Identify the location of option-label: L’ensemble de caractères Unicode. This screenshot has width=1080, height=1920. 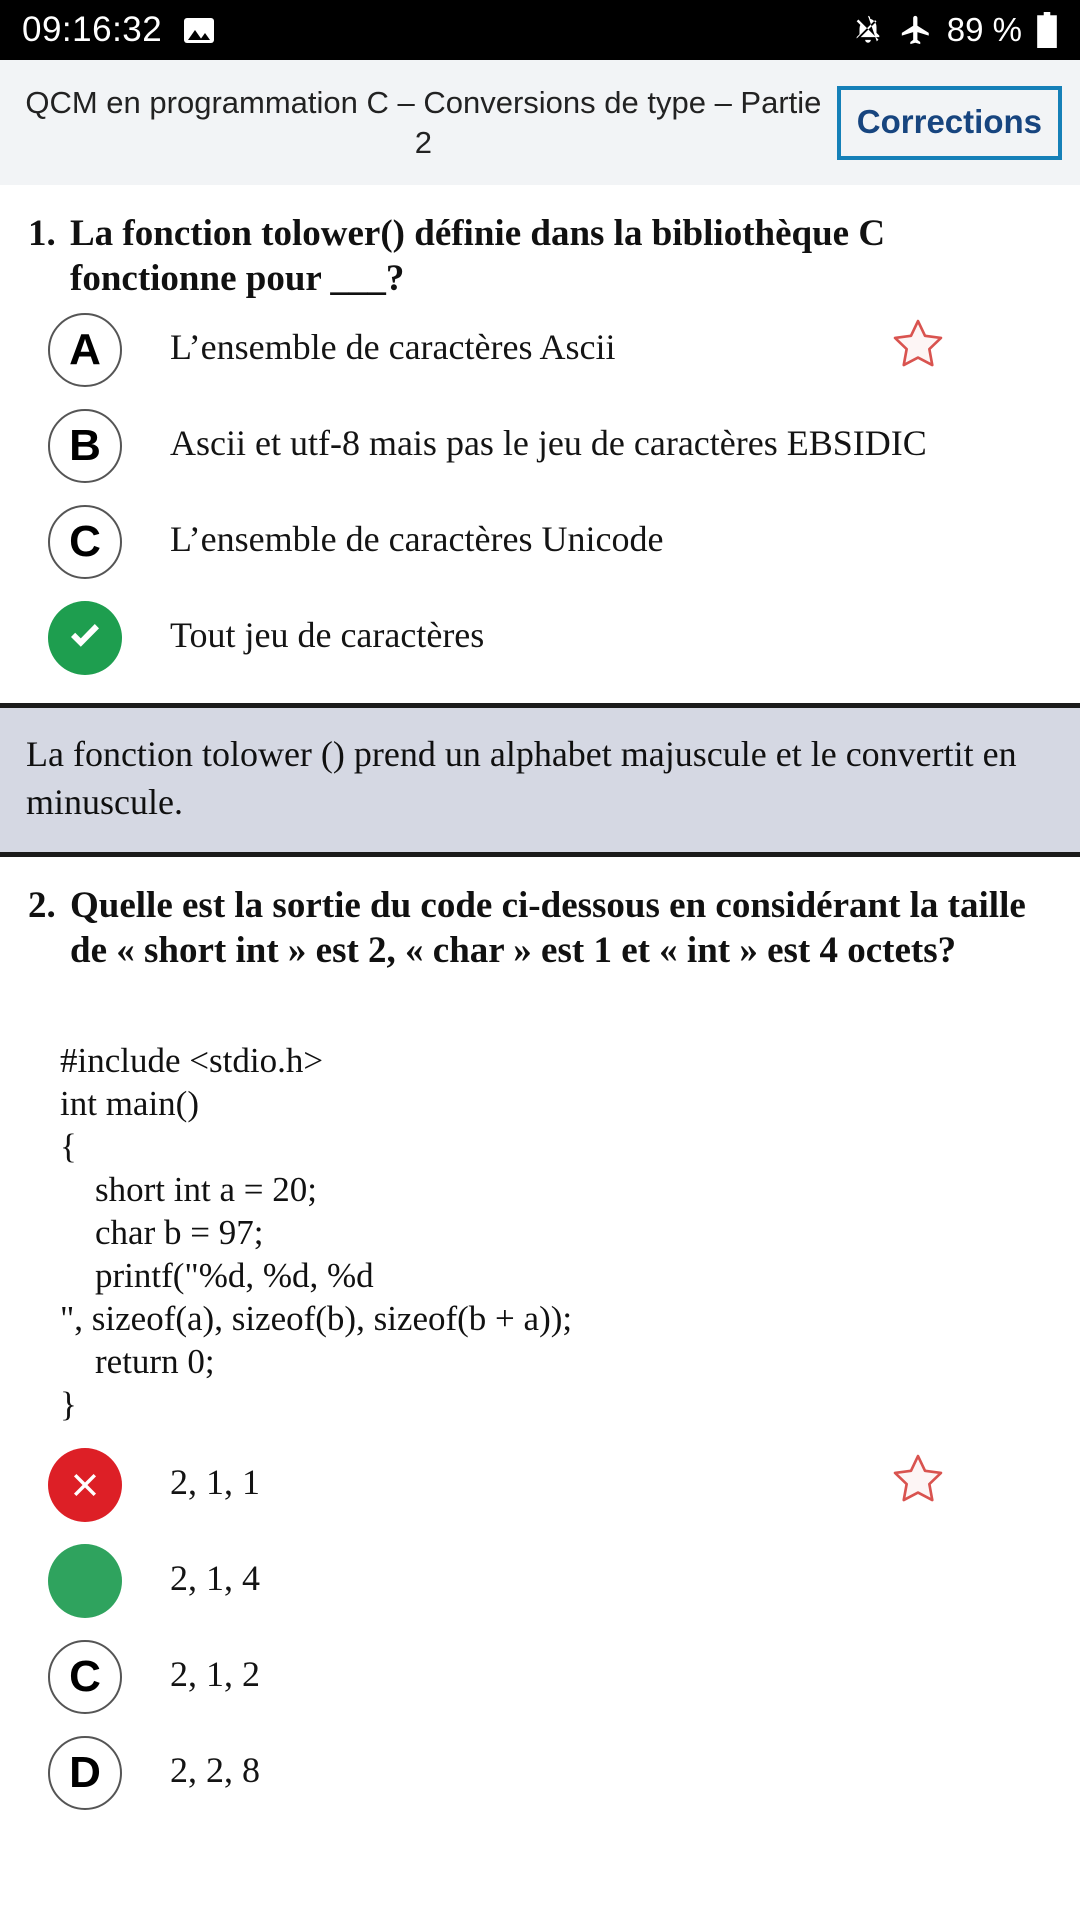
(417, 539).